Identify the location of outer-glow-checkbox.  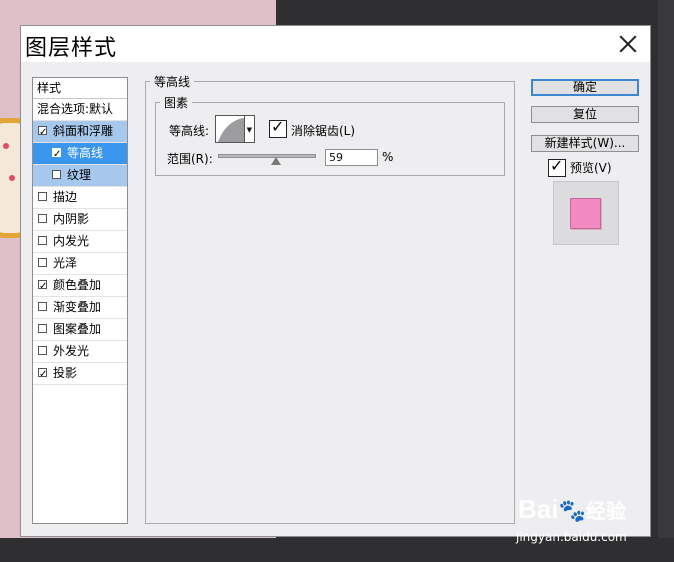
(42, 350).